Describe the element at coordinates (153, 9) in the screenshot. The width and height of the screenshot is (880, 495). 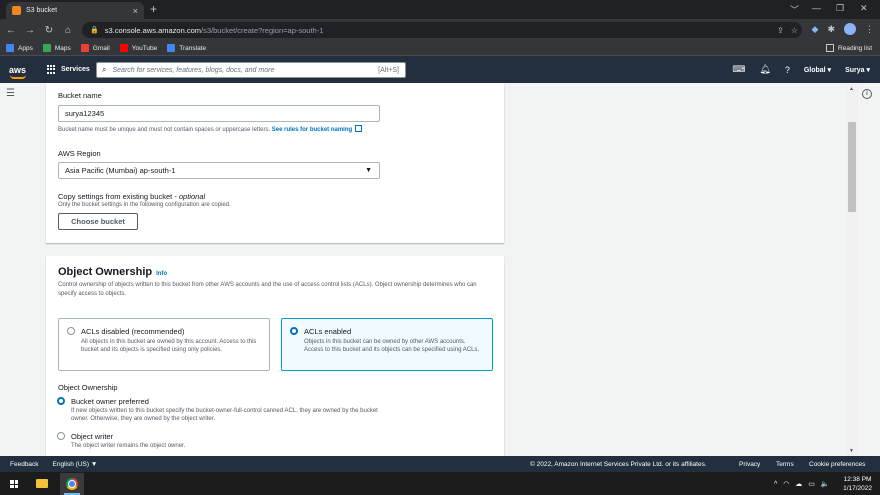
I see `new-tab-button: +` at that location.